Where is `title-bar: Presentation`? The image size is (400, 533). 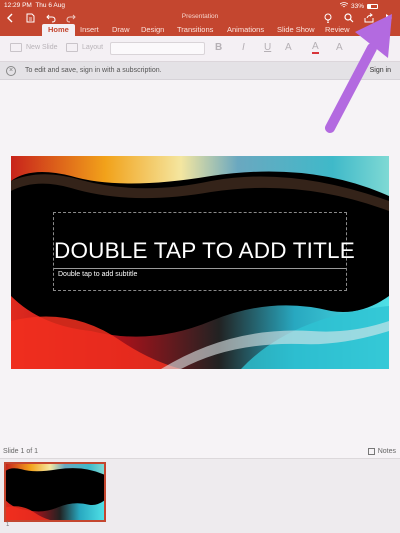
title-bar: Presentation is located at coordinates (200, 18).